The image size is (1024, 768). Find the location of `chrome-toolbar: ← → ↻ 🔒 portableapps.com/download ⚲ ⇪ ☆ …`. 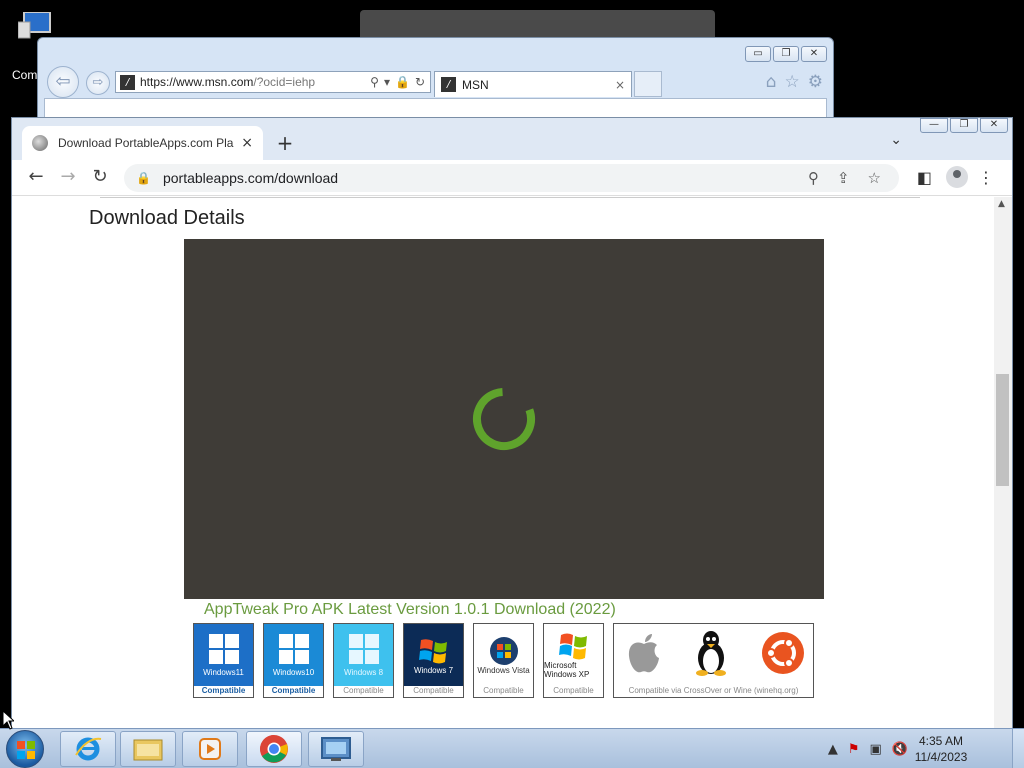

chrome-toolbar: ← → ↻ 🔒 portableapps.com/download ⚲ ⇪ ☆ … is located at coordinates (512, 178).